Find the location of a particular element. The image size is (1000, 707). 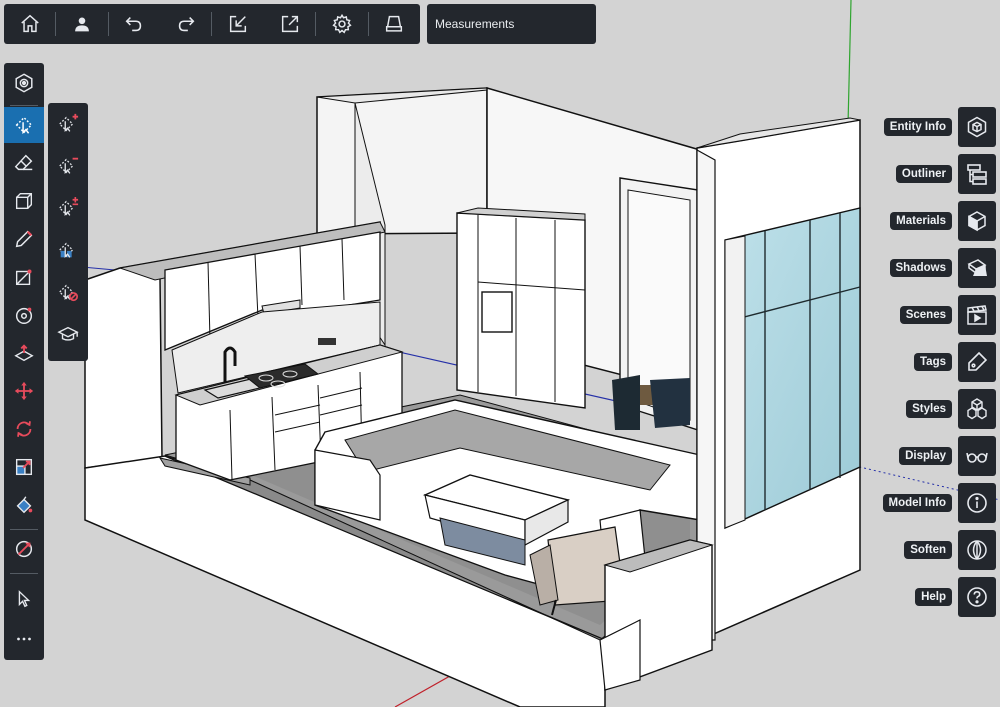

outliner-label: Outliner is located at coordinates (923, 174).